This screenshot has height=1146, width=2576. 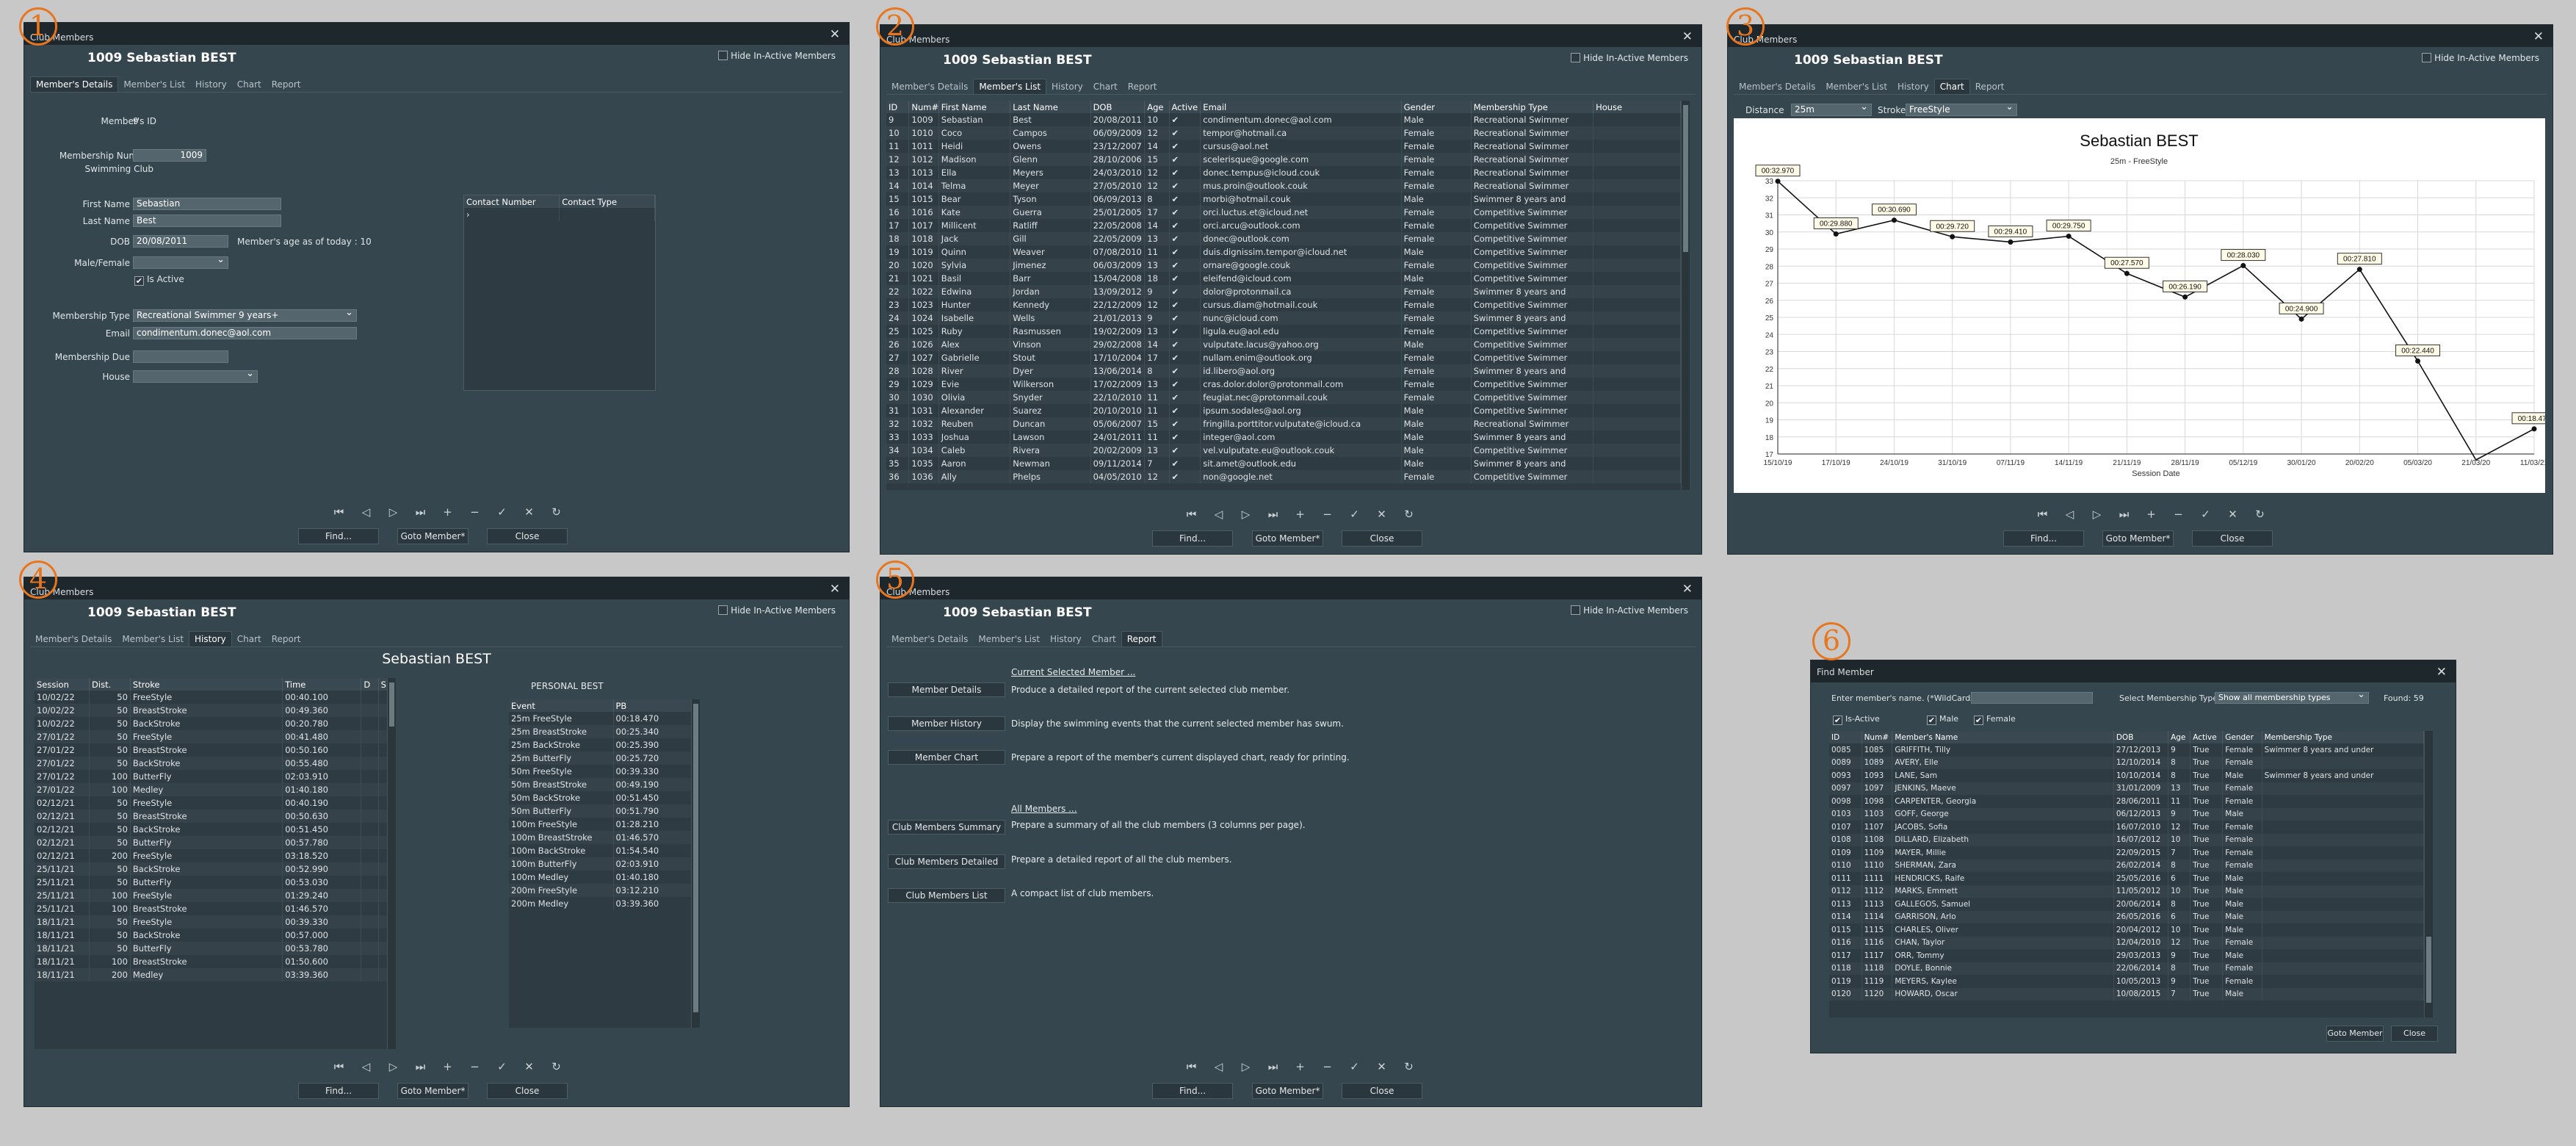 I want to click on pb-cell: 100m Medley, so click(x=561, y=877).